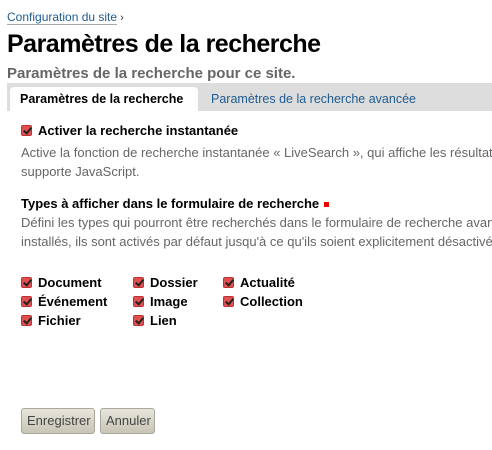 This screenshot has width=492, height=450. What do you see at coordinates (271, 301) in the screenshot?
I see `type-checkbox-label: Collection` at bounding box center [271, 301].